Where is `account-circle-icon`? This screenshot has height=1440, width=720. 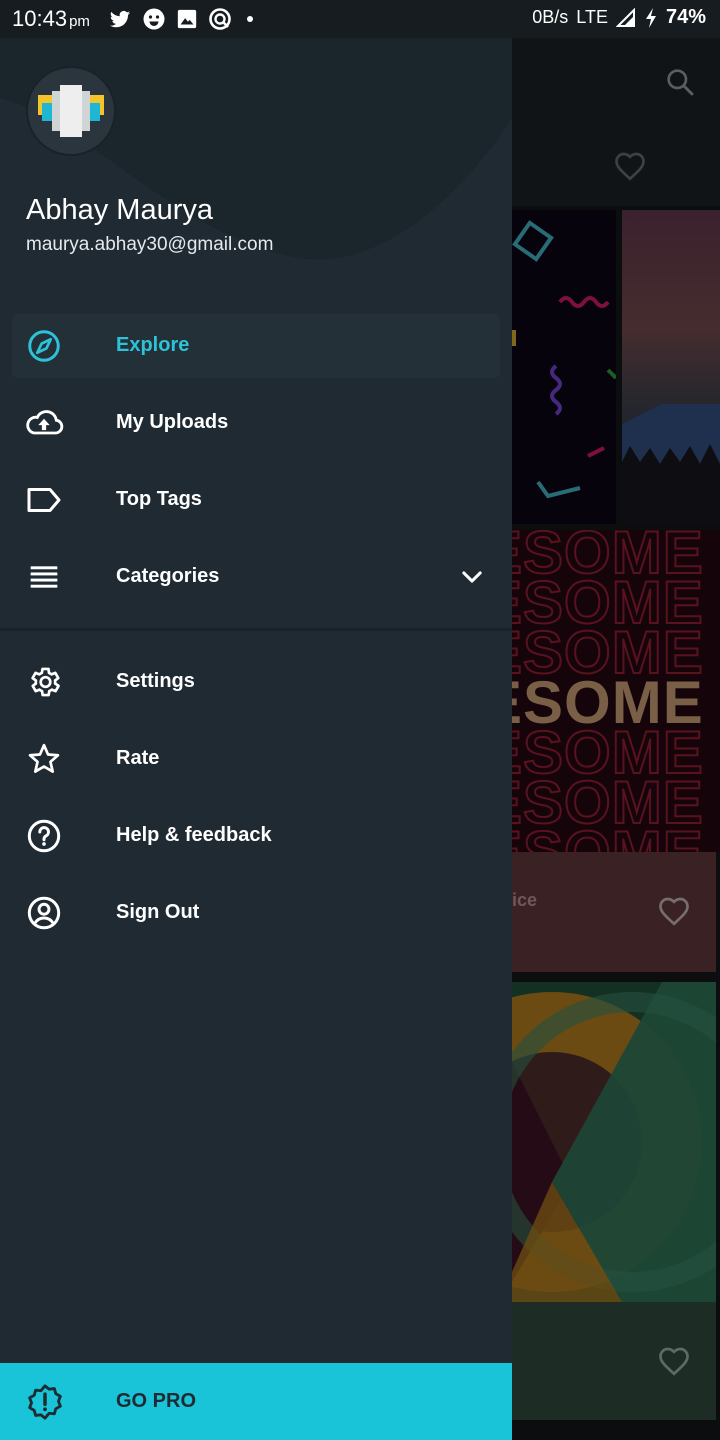
account-circle-icon is located at coordinates (44, 913).